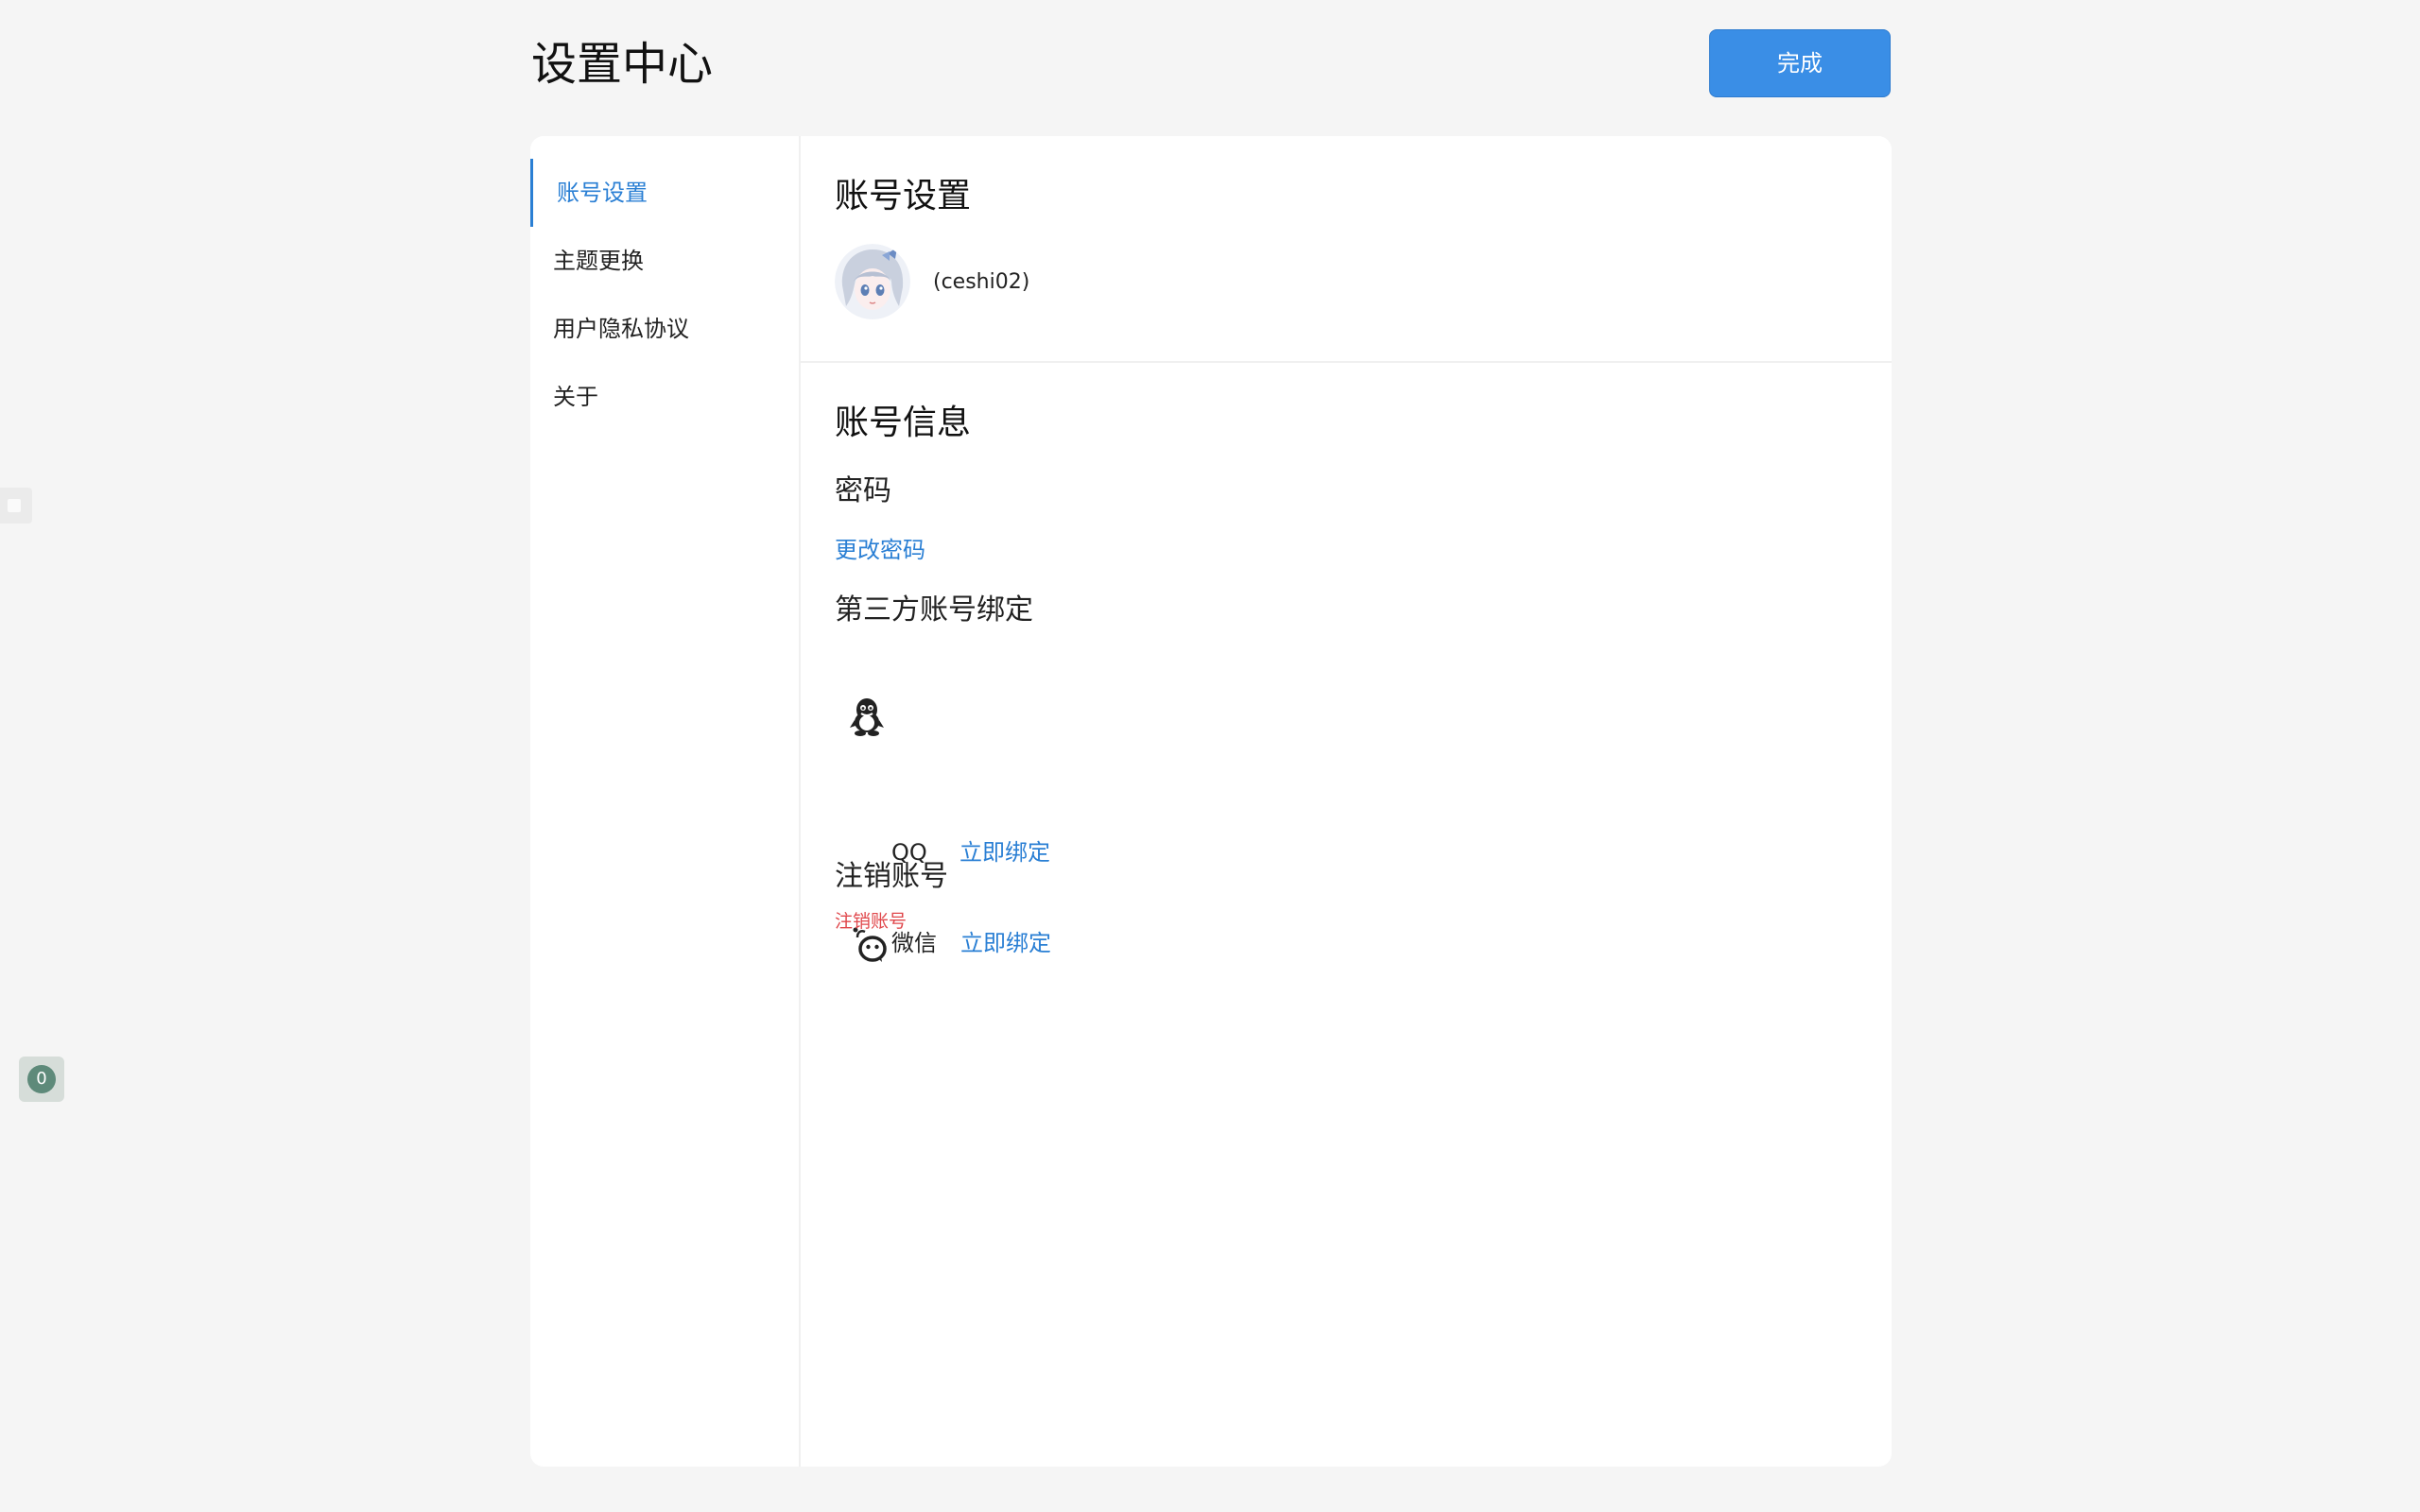  Describe the element at coordinates (1005, 852) in the screenshot. I see `bind-qq-link: 立即绑定` at that location.